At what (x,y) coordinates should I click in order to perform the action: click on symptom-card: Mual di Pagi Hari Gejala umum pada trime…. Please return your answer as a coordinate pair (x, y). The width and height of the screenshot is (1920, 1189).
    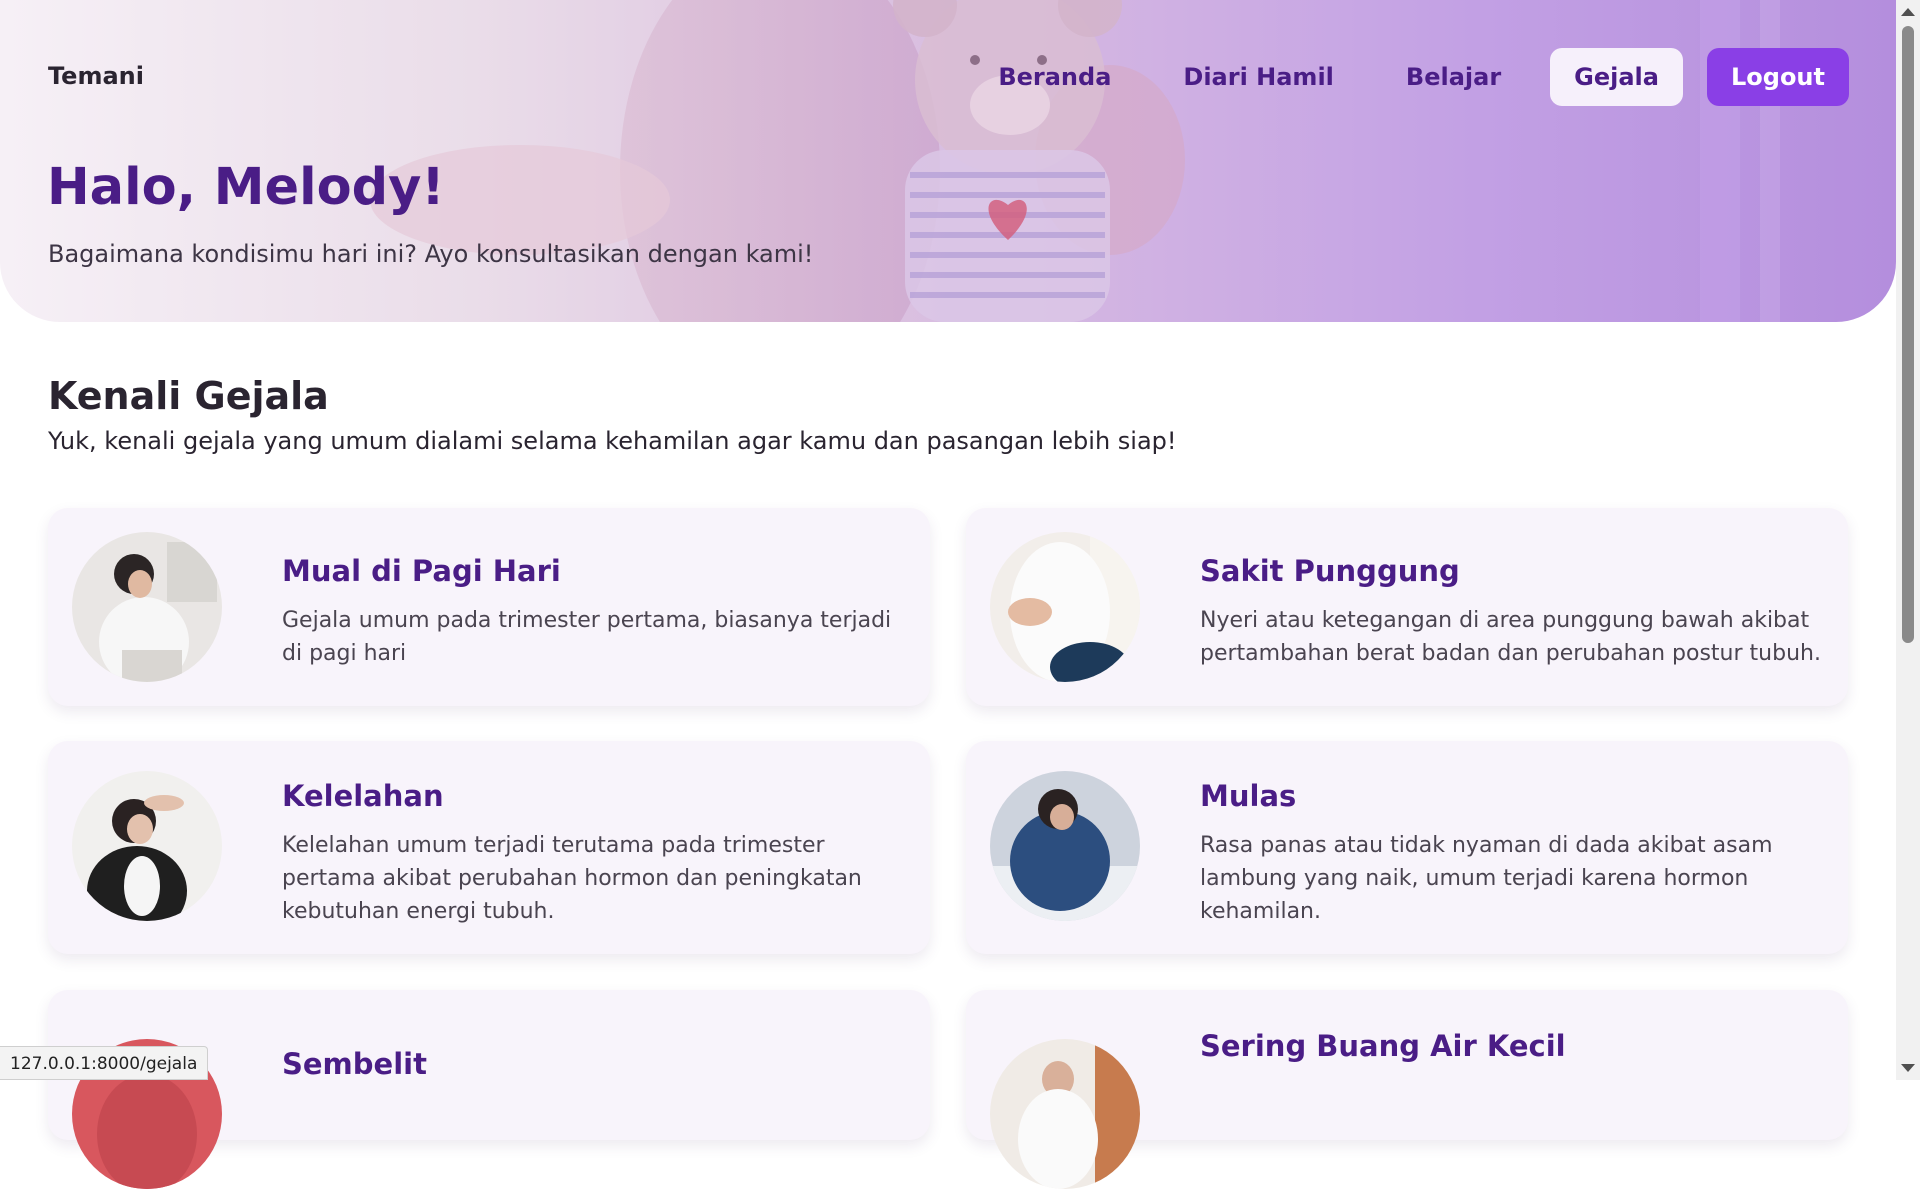
    Looking at the image, I should click on (489, 607).